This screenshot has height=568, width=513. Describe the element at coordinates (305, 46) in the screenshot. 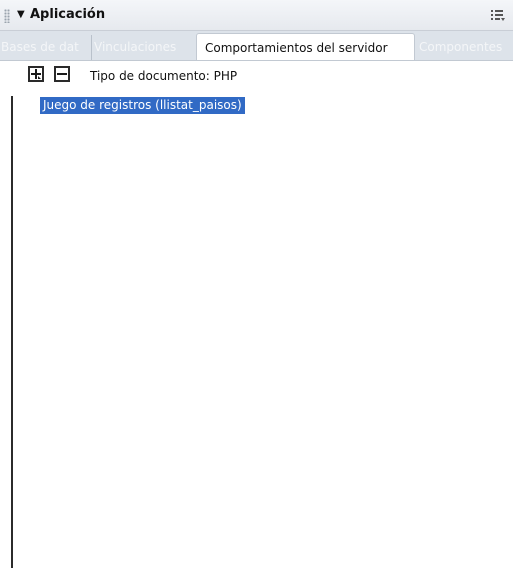

I see `tab-comportamientos-del-servidor: Comportamientos del servidor` at that location.